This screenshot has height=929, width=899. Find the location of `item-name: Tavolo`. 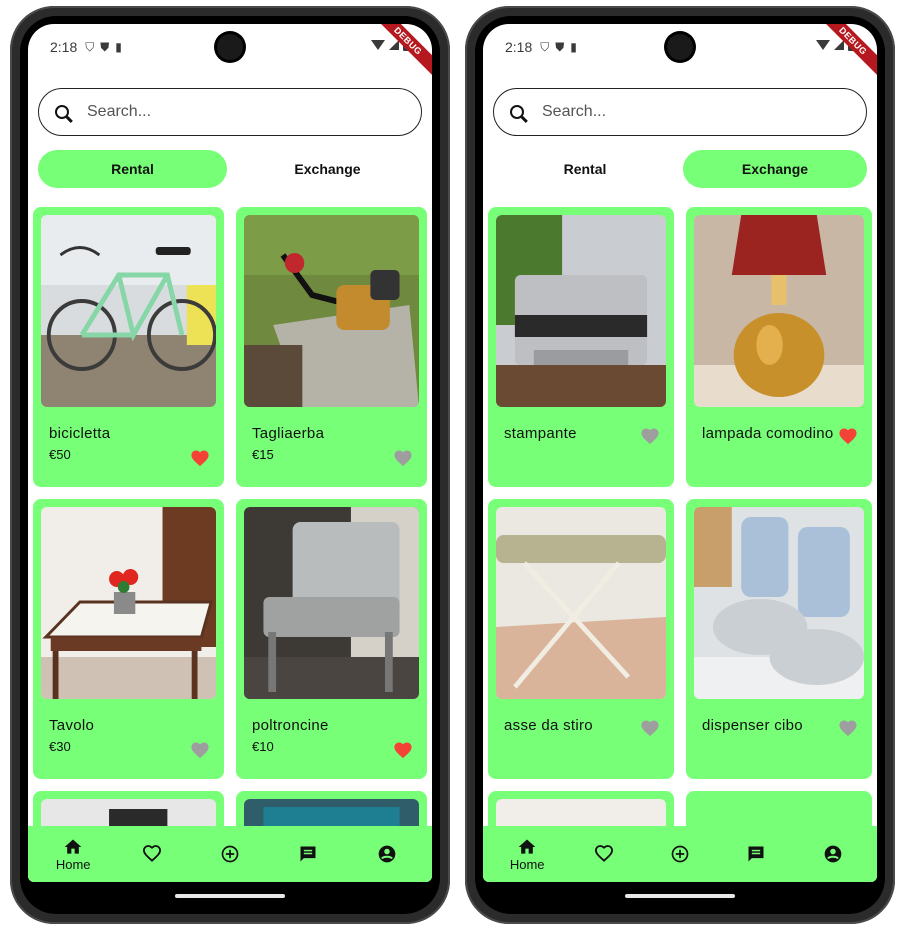

item-name: Tavolo is located at coordinates (72, 725).